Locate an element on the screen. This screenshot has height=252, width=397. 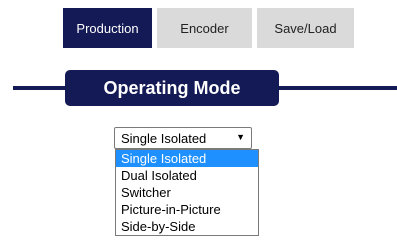
tab-encoder: Encoder is located at coordinates (204, 28).